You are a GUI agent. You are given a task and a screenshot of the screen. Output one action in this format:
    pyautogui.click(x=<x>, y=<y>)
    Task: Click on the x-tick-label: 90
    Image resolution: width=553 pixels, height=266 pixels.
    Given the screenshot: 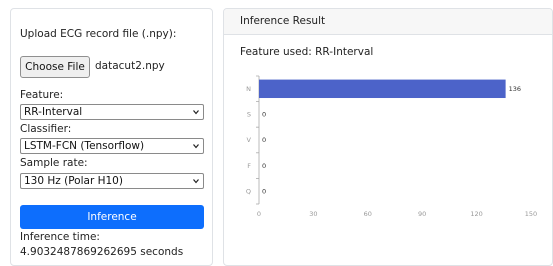 What is the action you would take?
    pyautogui.click(x=422, y=214)
    